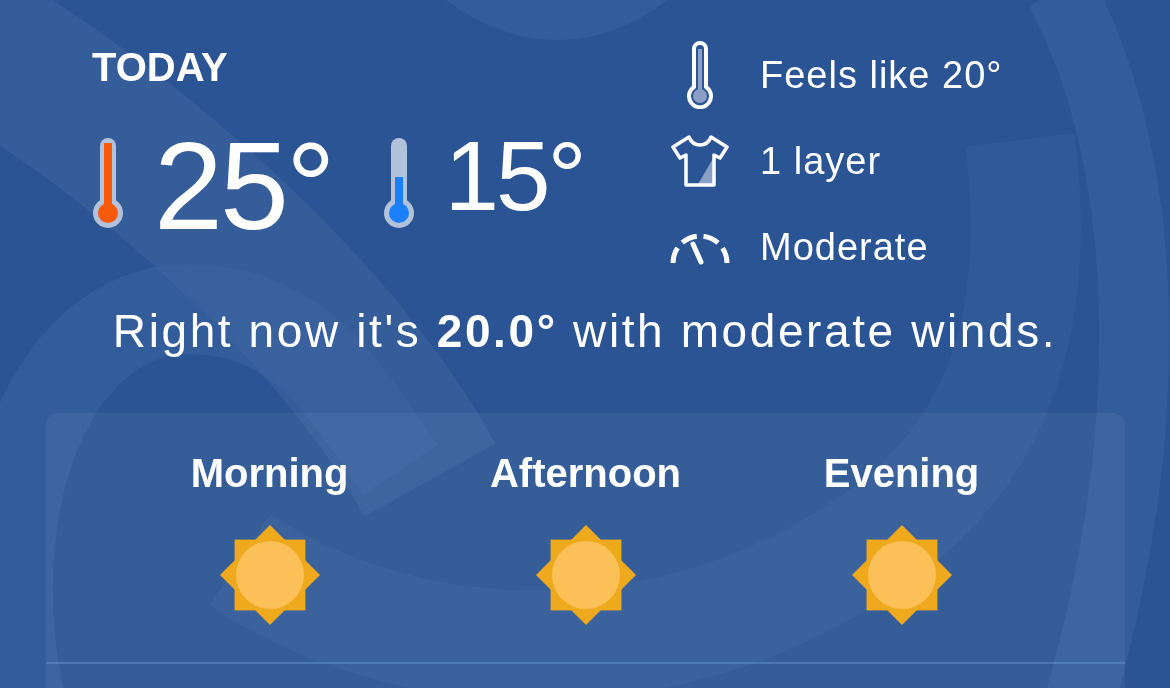 Image resolution: width=1170 pixels, height=688 pixels. Describe the element at coordinates (269, 473) in the screenshot. I see `period-label: Morning` at that location.